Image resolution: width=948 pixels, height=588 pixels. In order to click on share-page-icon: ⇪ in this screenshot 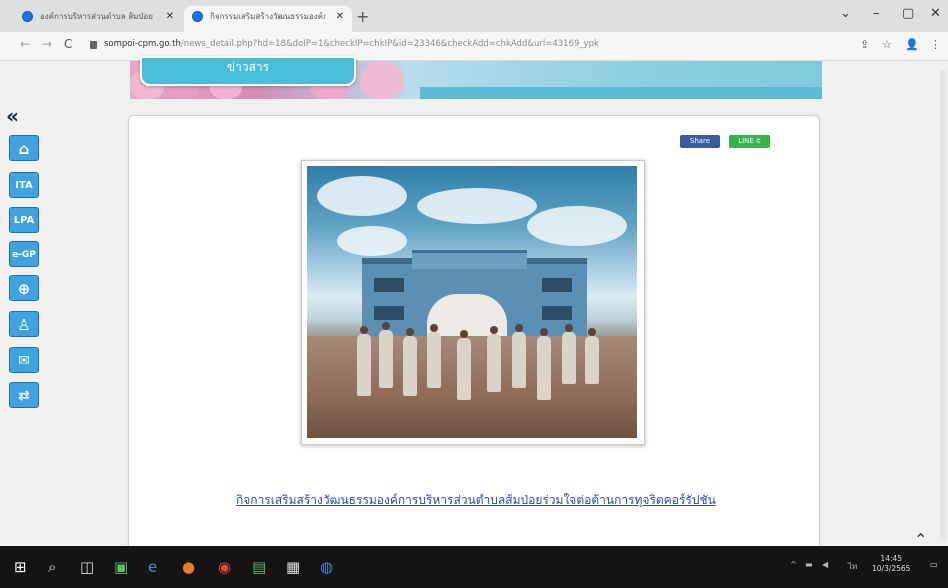, I will do `click(864, 44)`.